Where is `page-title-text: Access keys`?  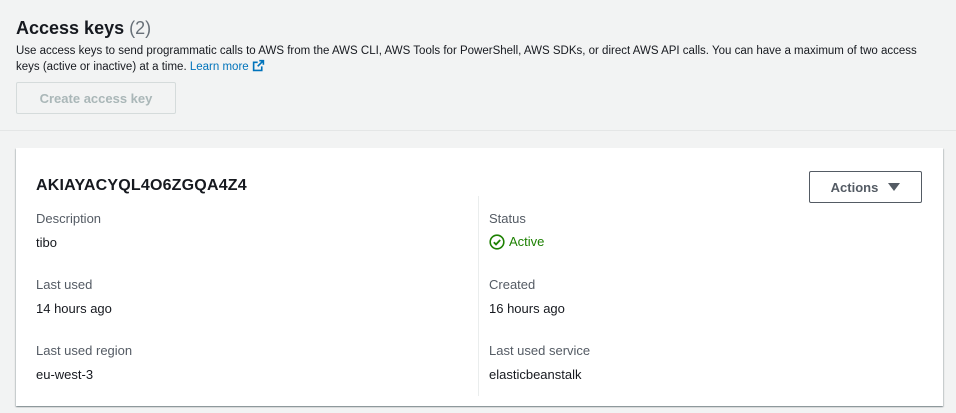
page-title-text: Access keys is located at coordinates (70, 28).